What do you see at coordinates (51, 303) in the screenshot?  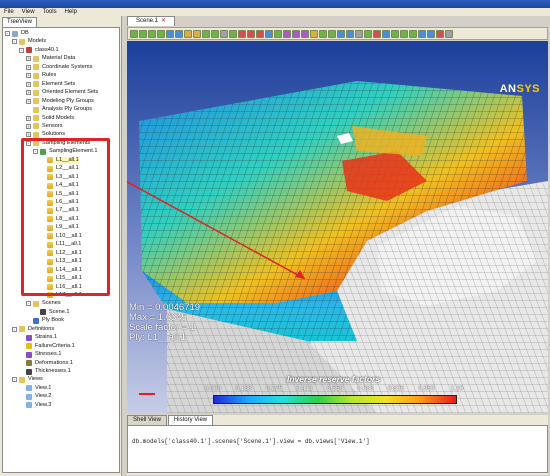 I see `tree-node-label: Scenes` at bounding box center [51, 303].